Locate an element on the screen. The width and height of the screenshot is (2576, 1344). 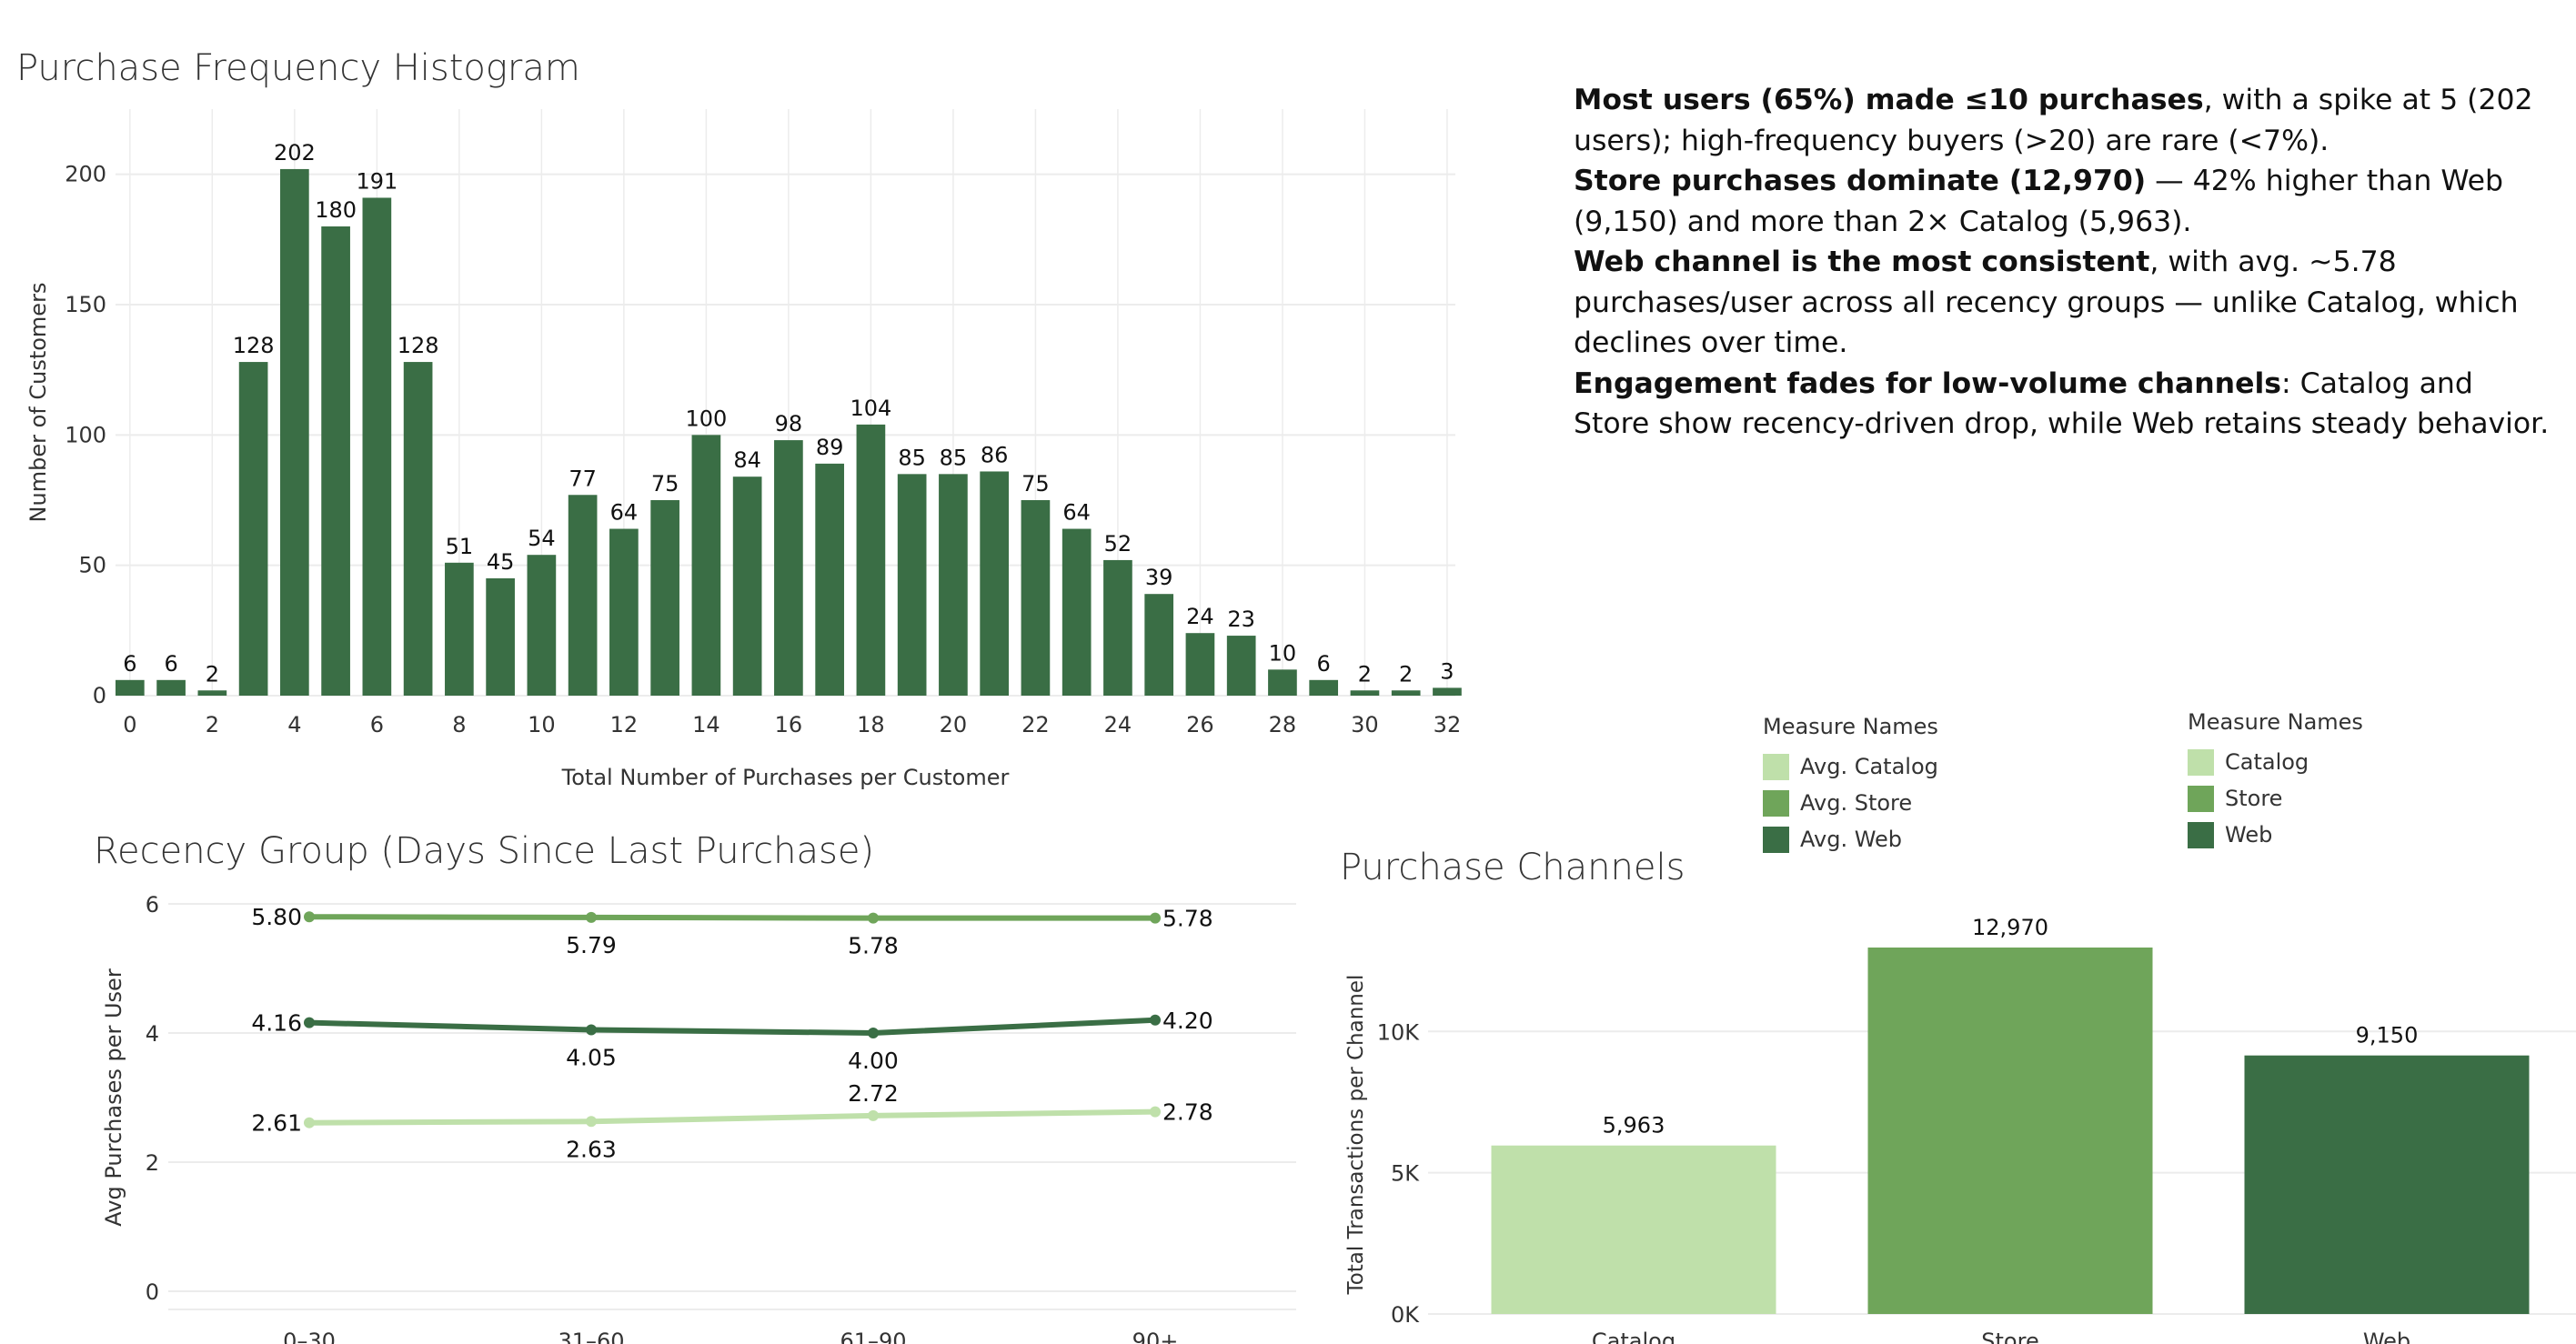
point-value-label: 4.16 is located at coordinates (276, 1023).